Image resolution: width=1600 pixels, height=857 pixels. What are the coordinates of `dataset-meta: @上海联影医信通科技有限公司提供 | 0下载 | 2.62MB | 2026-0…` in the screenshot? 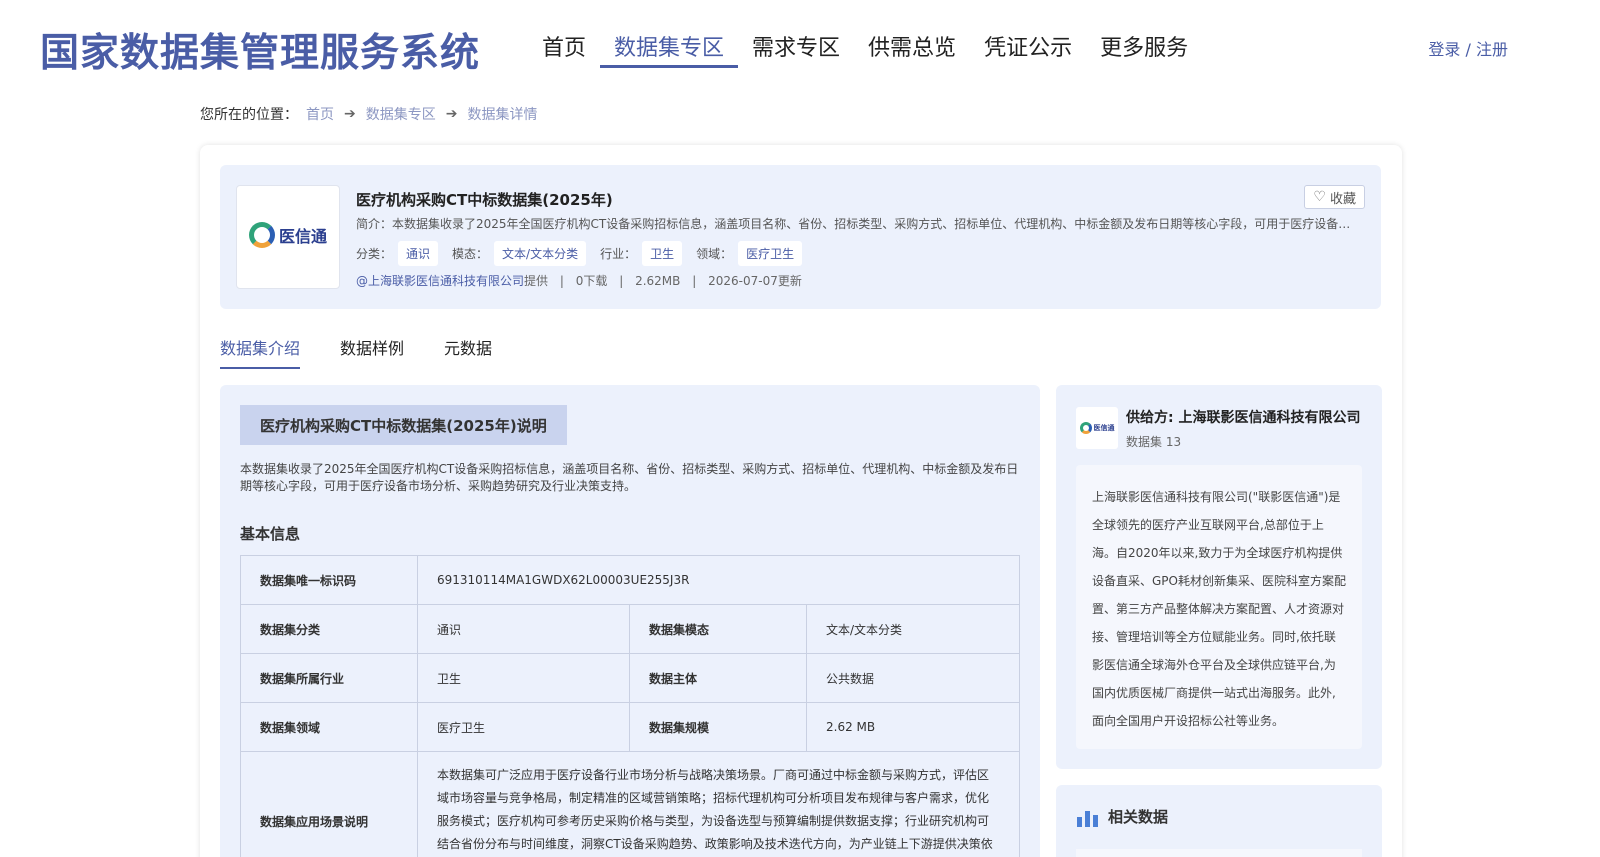 It's located at (579, 281).